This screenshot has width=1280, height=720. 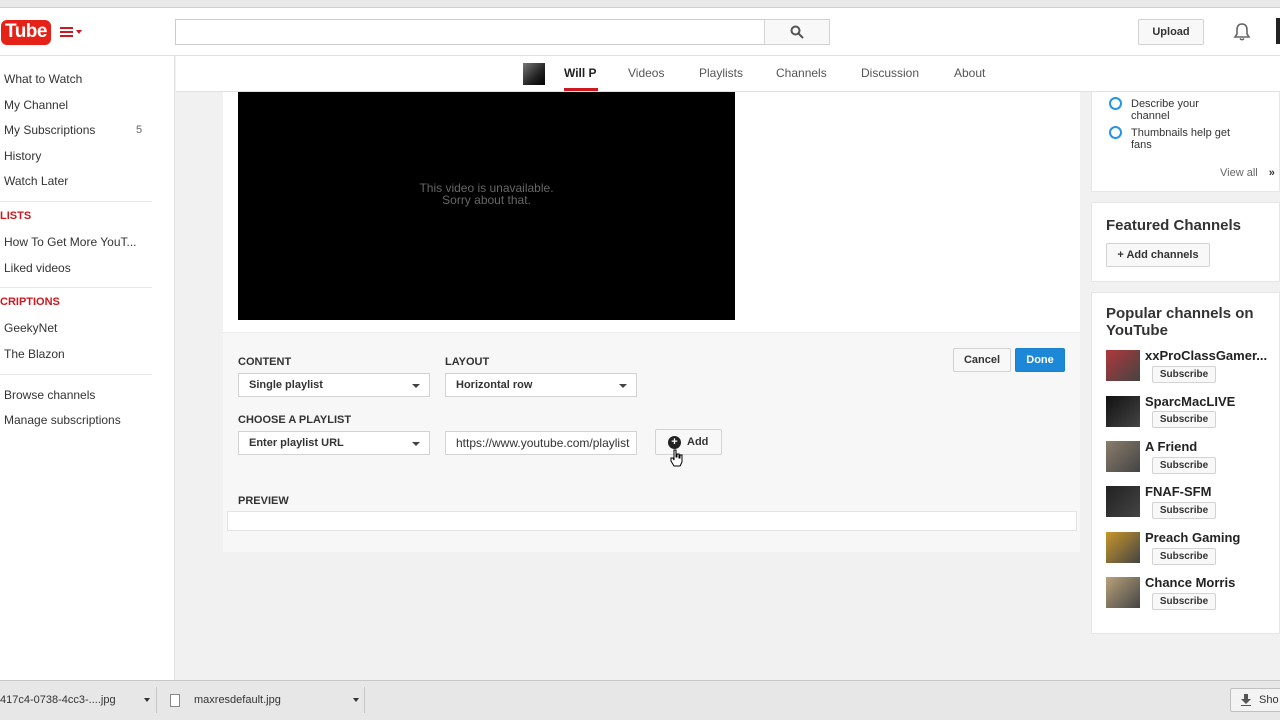 I want to click on playlist-url-input: https://www.youtube.com/playlist, so click(x=541, y=443).